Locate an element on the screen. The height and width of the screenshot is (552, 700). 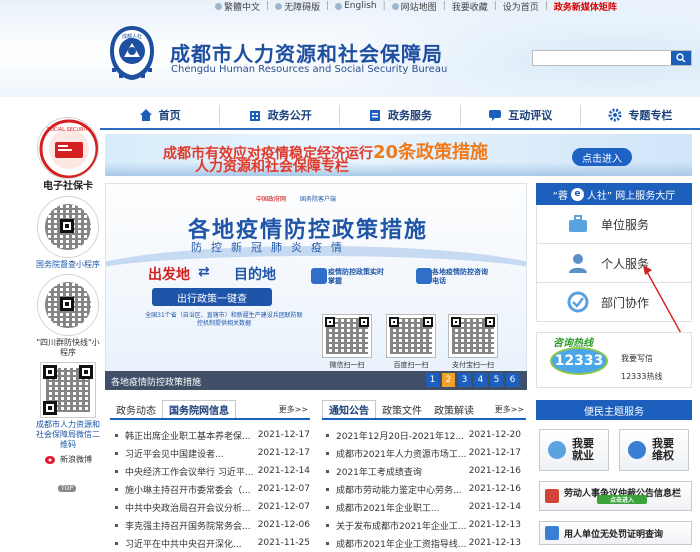
news-item: 习近平会见中国建设者... 2021-12-17 is located at coordinates (212, 453).